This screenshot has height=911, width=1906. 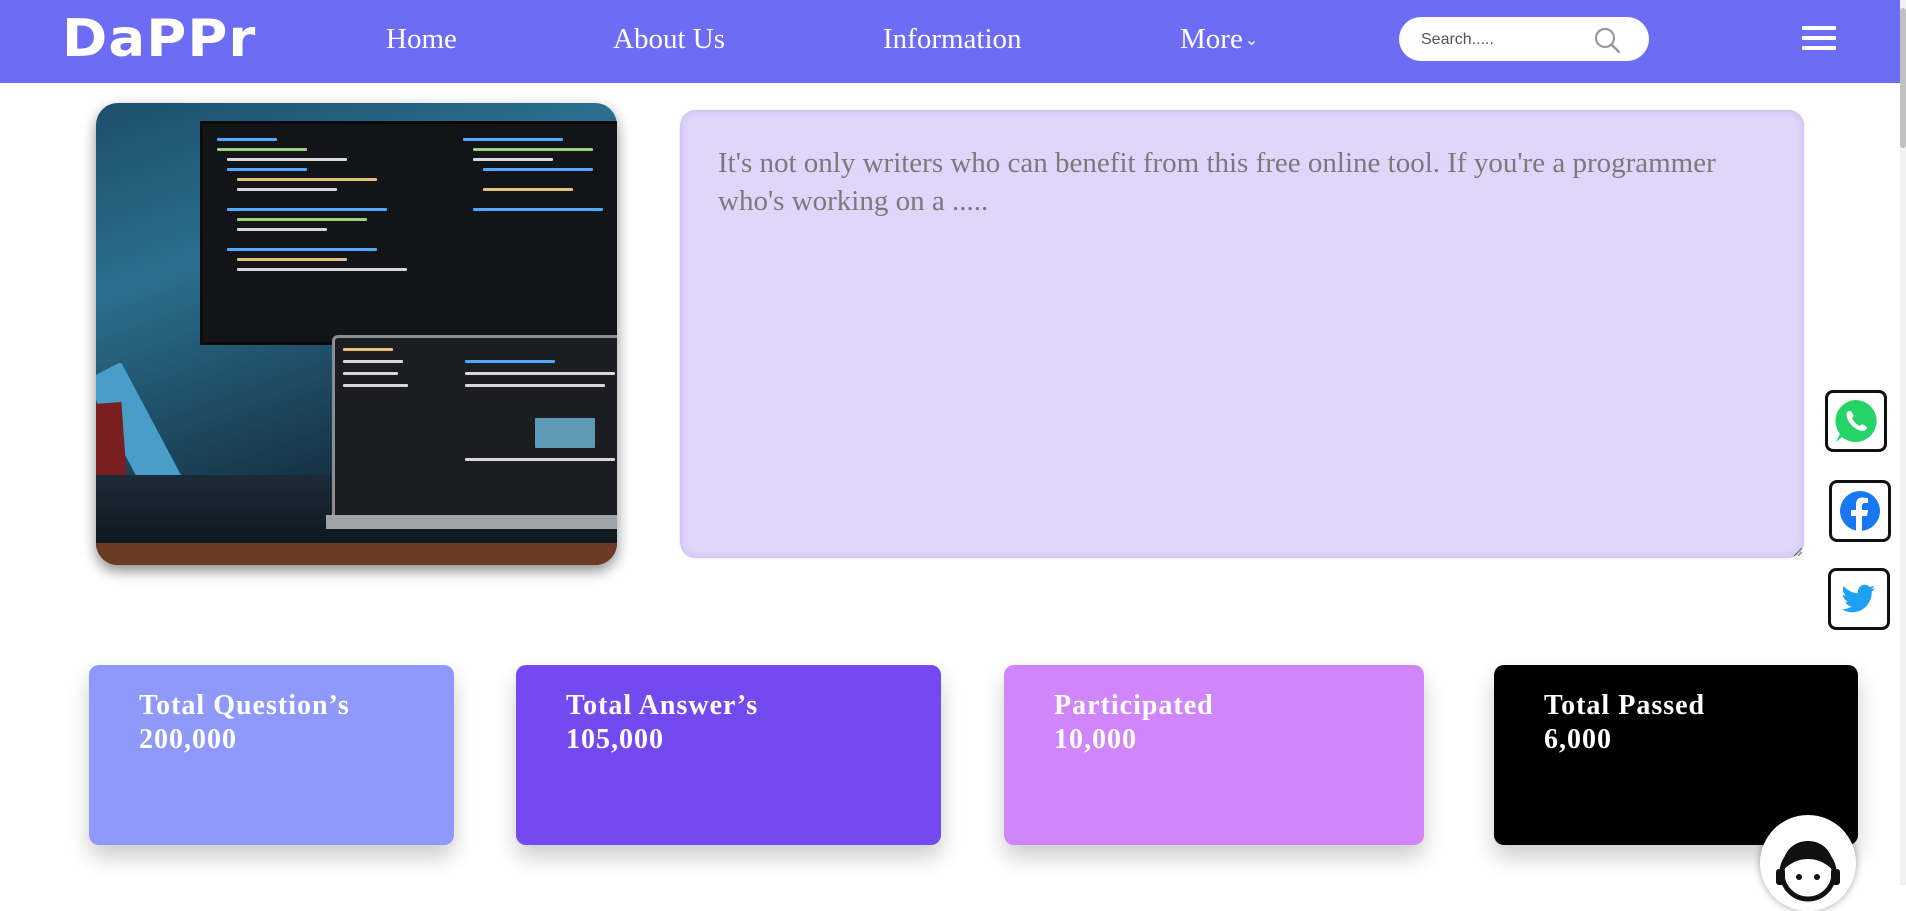 I want to click on twitter-button, so click(x=1859, y=599).